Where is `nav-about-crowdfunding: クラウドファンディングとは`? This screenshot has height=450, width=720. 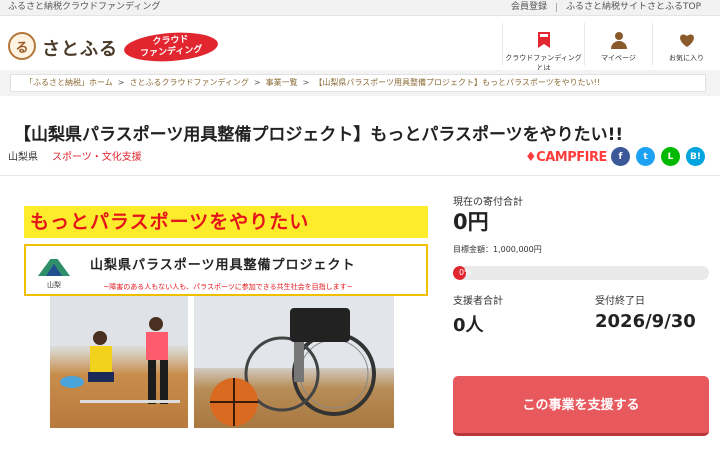
nav-about-crowdfunding: クラウドファンディングとは is located at coordinates (543, 47).